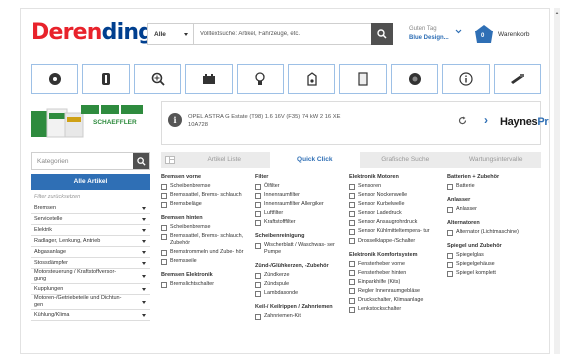 This screenshot has width=563, height=354. I want to click on quick-click-item: Zündkerze, so click(301, 275).